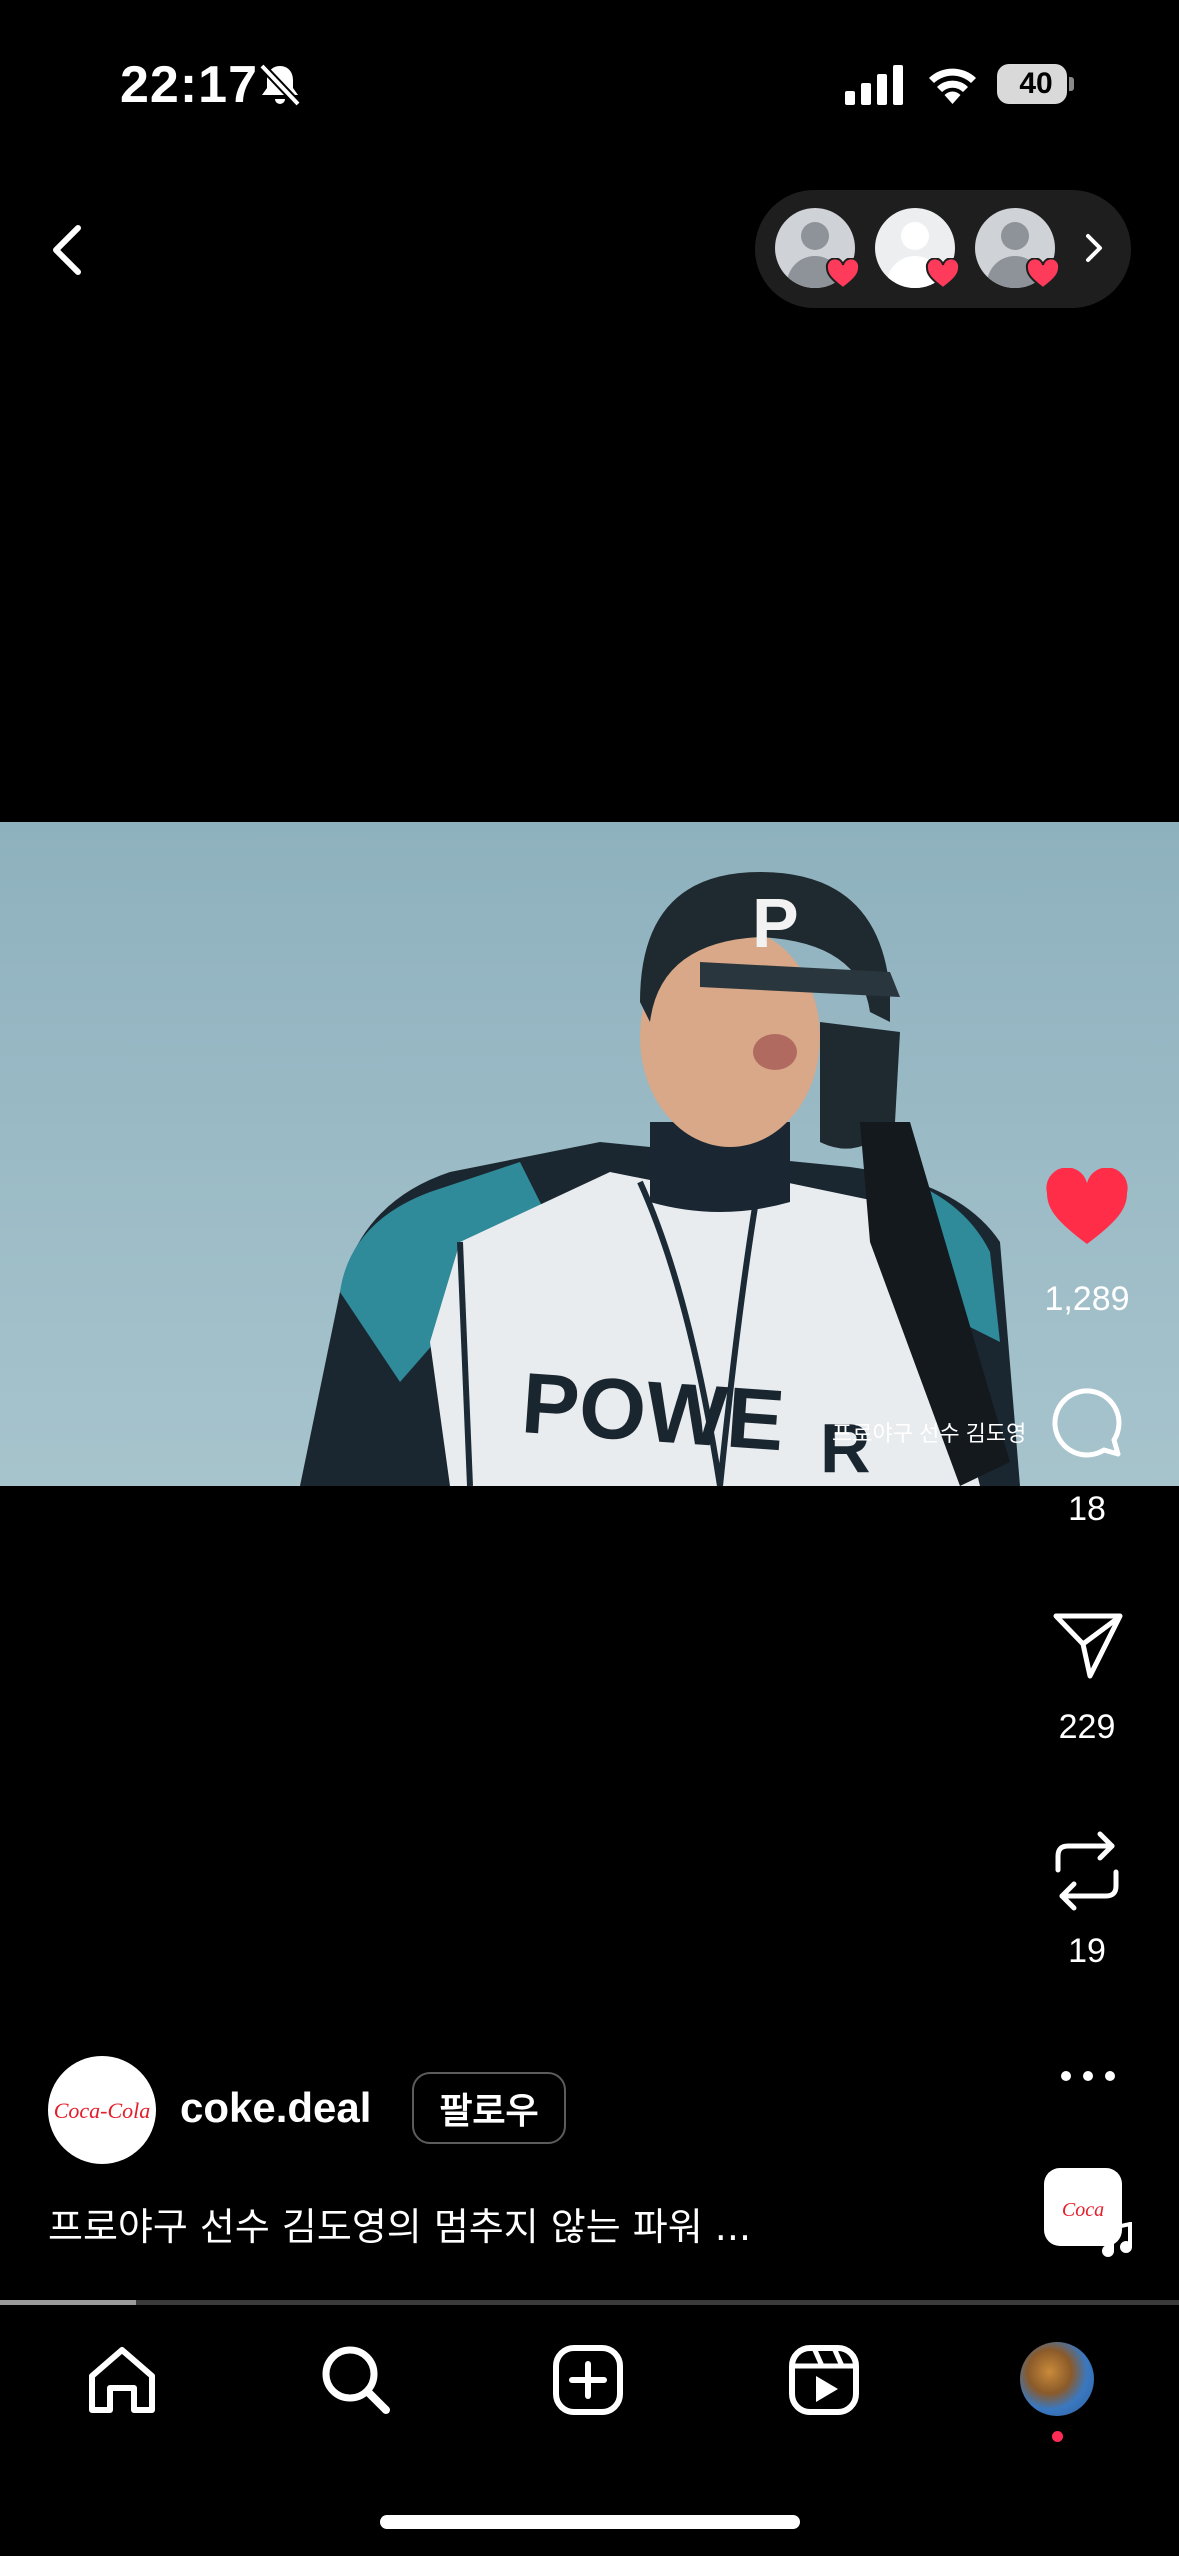 The height and width of the screenshot is (2556, 1179). I want to click on svg-text: Coca-Cola, so click(102, 2110).